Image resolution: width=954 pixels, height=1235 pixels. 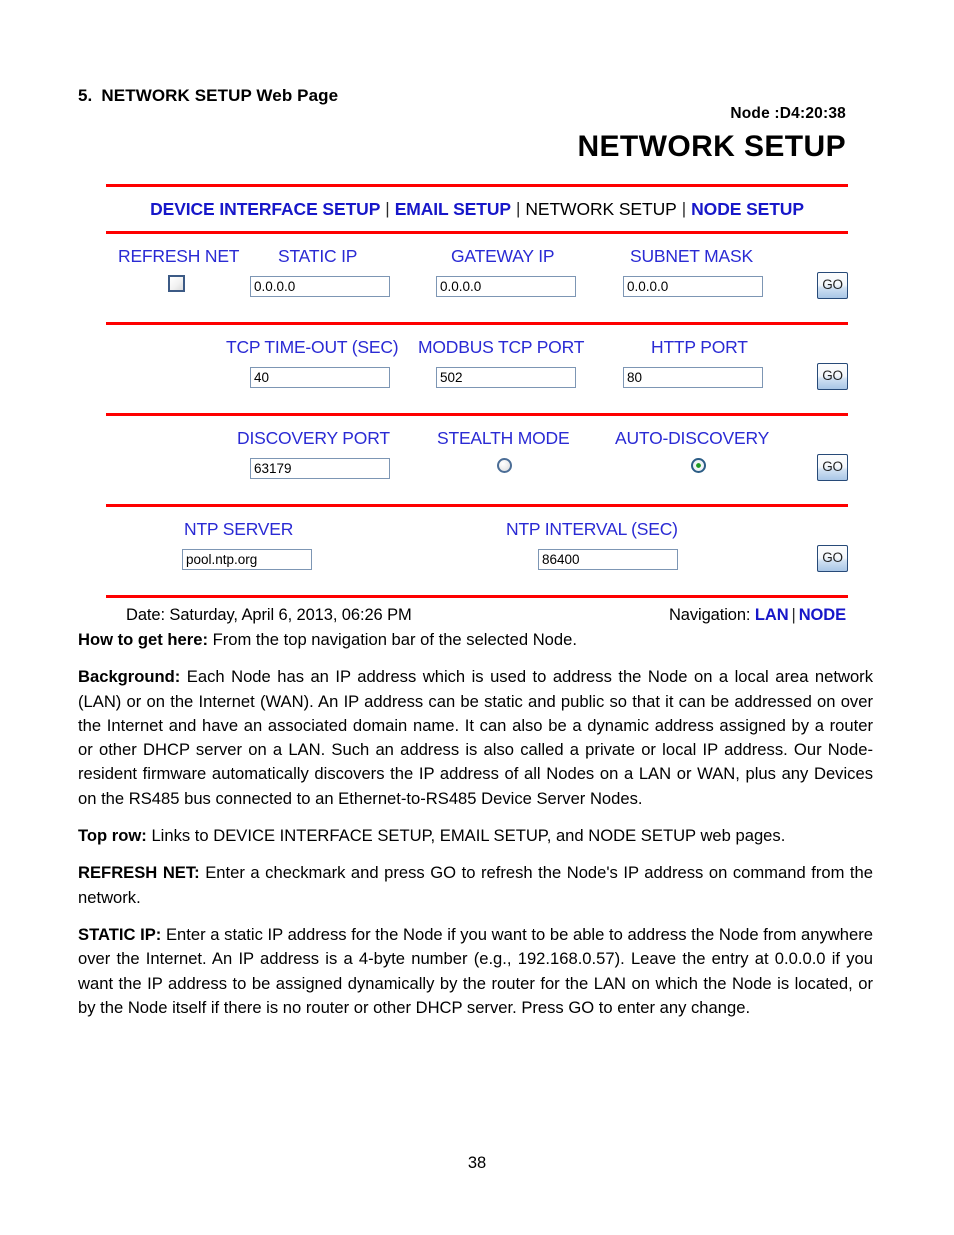 I want to click on nav-link-device-interface-setup: DEVICE INTERFACE SETUP, so click(x=265, y=209).